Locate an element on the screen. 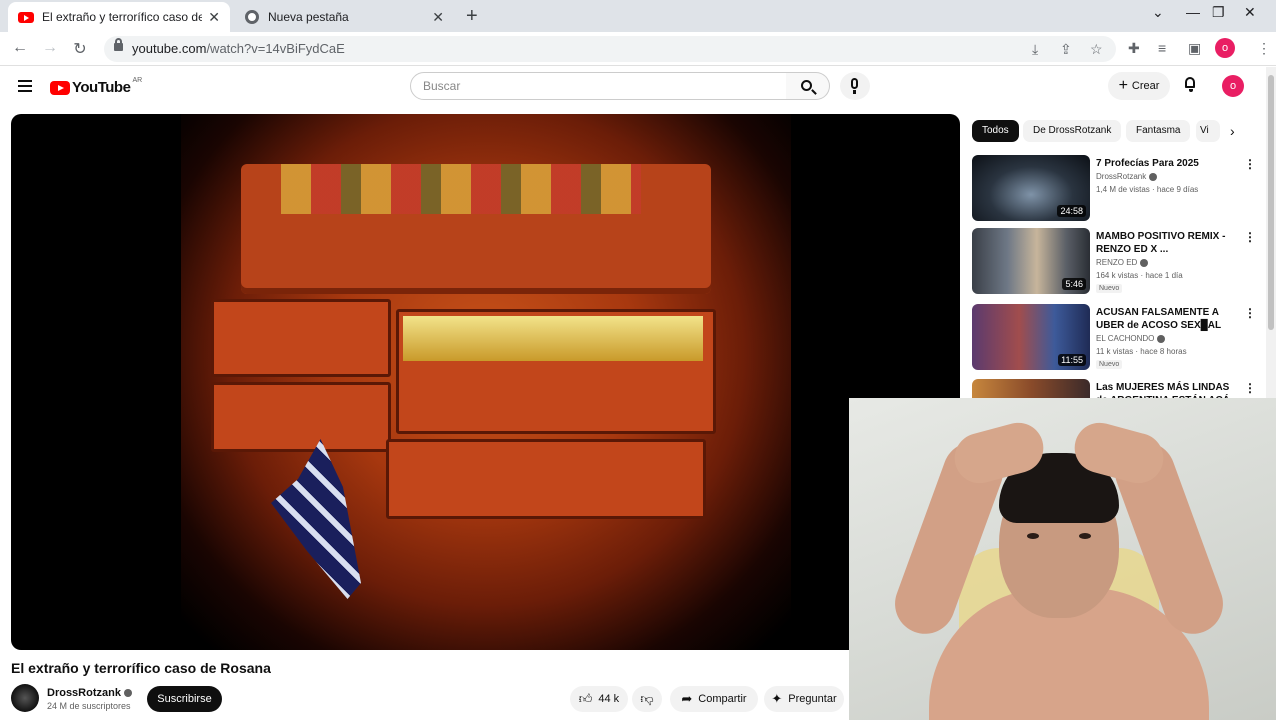  ask-button: ✦ Preguntar is located at coordinates (804, 699).